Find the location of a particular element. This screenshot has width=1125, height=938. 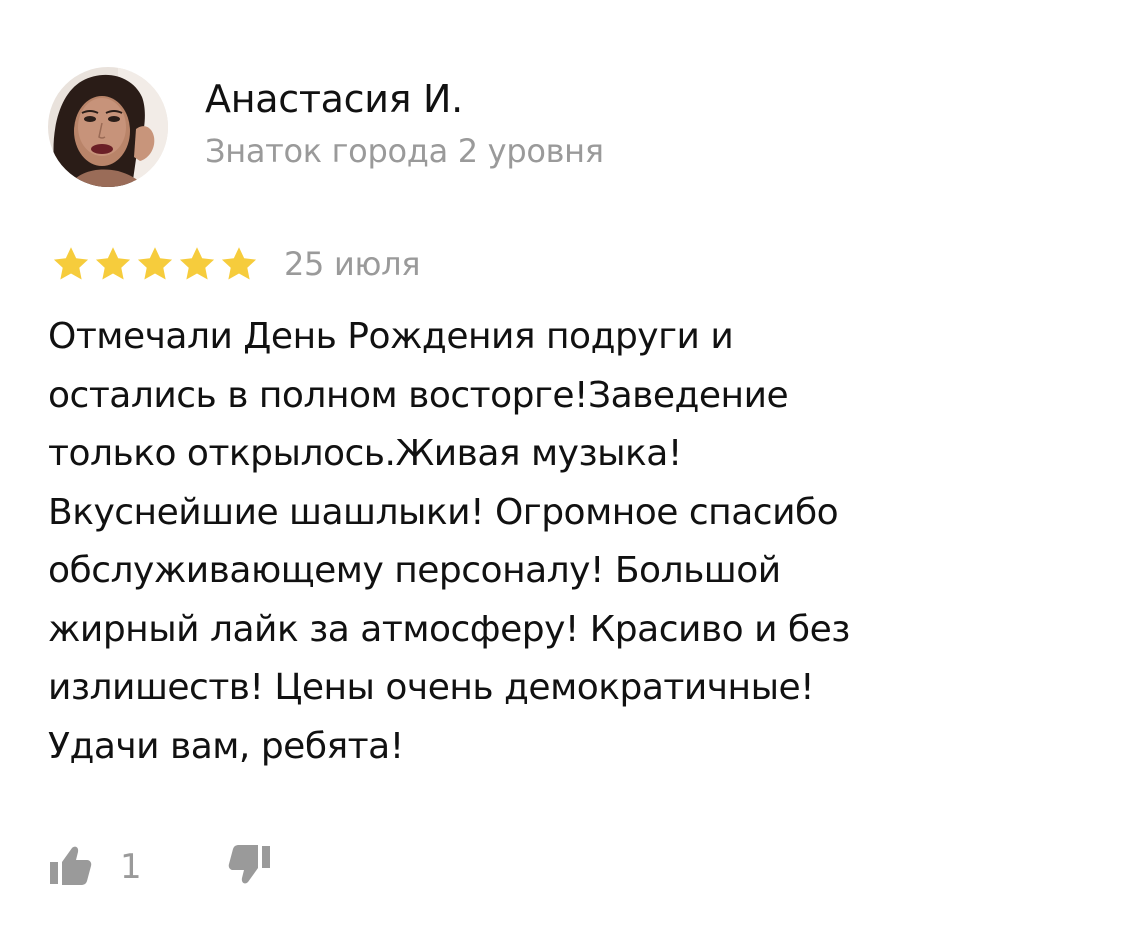

dislike-button is located at coordinates (250, 867).